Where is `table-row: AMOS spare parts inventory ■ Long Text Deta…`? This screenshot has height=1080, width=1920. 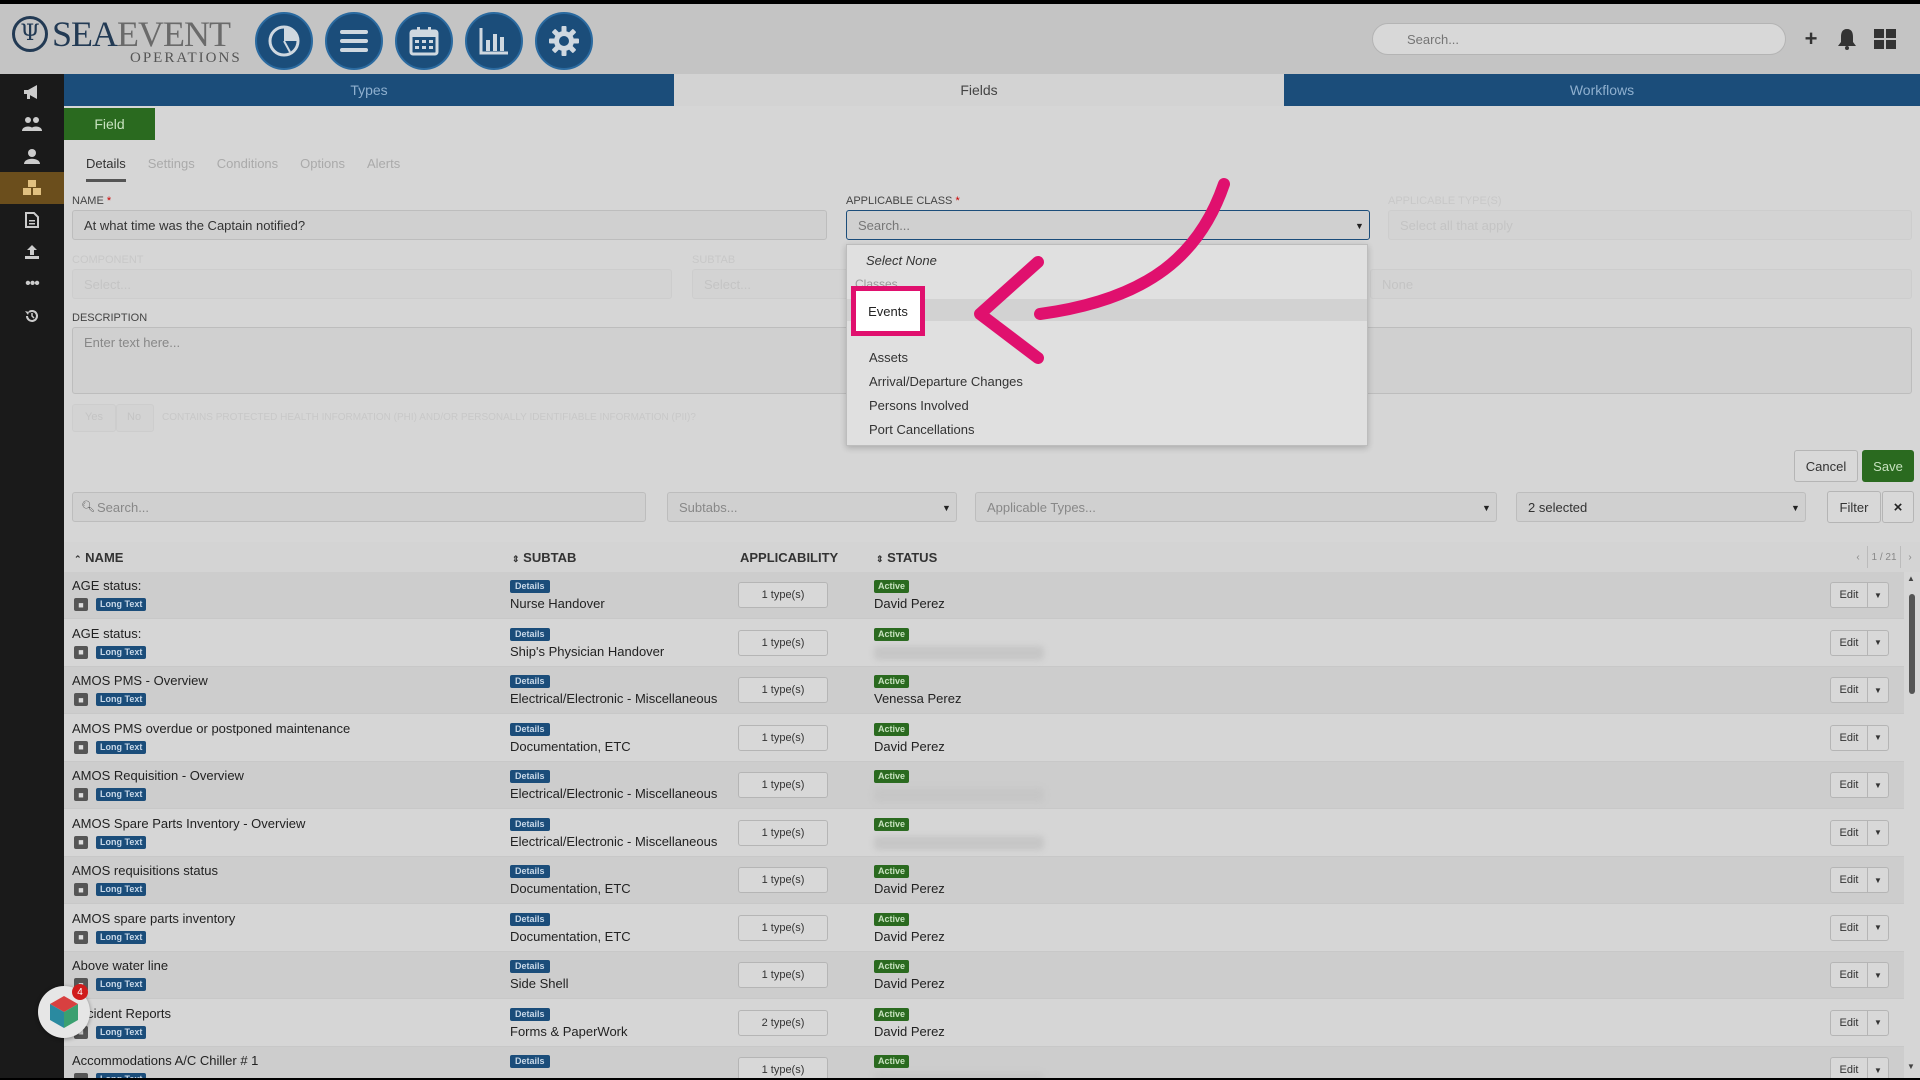
table-row: AMOS spare parts inventory ■ Long Text Deta… is located at coordinates (984, 928).